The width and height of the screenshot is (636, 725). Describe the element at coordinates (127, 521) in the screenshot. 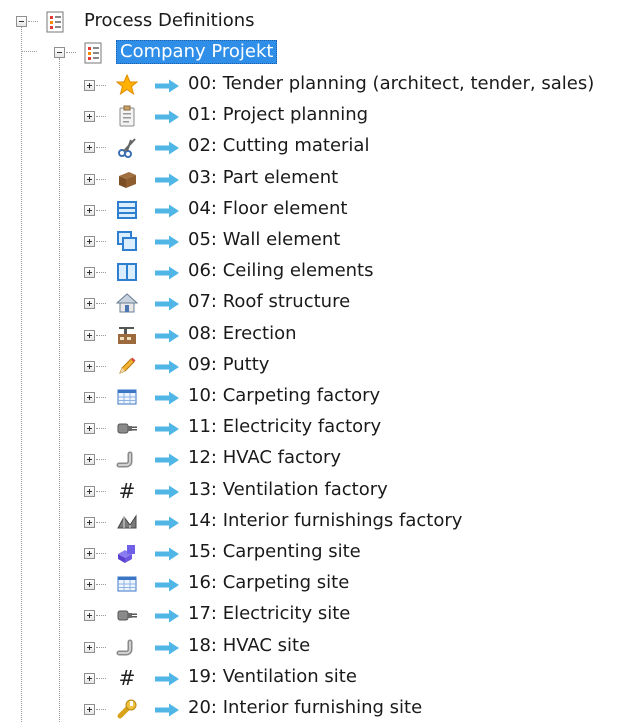

I see `truss-icon` at that location.